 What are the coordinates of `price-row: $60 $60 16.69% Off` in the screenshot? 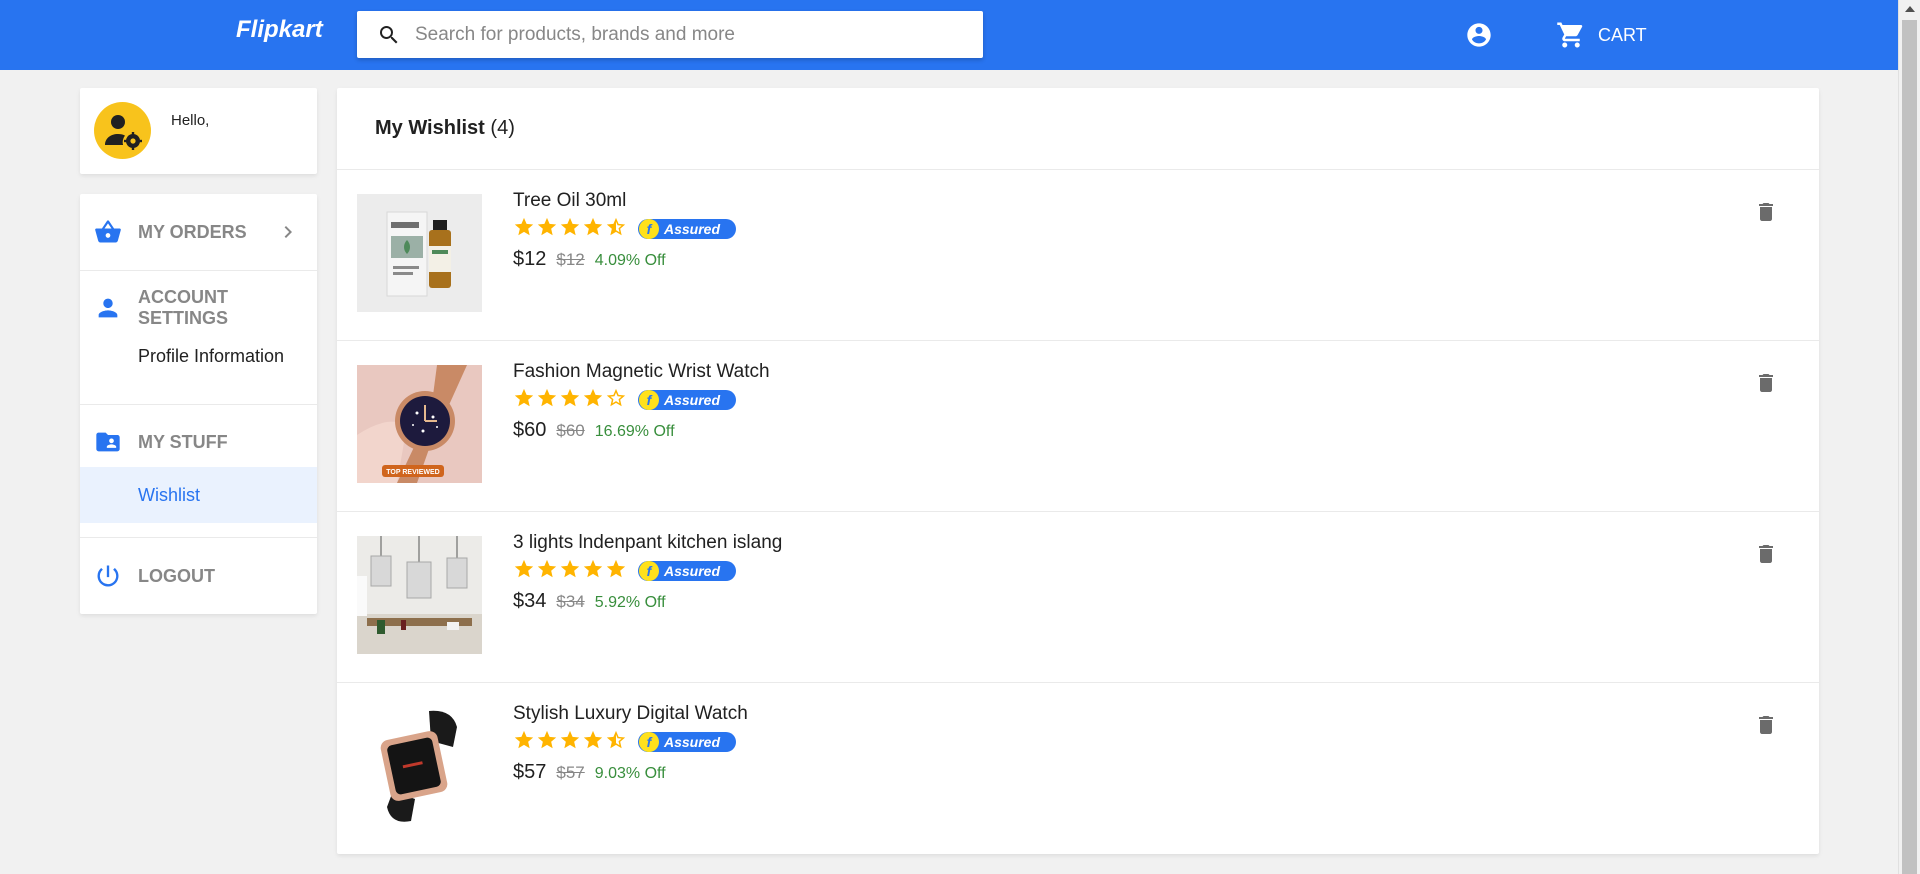 It's located at (594, 430).